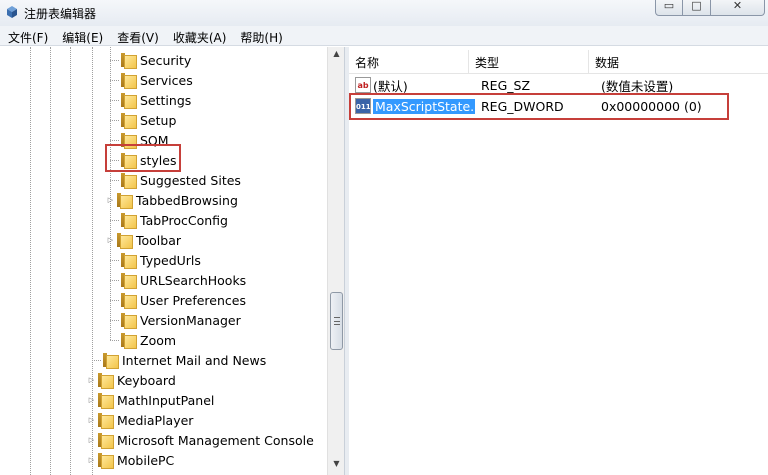 Image resolution: width=768 pixels, height=475 pixels. I want to click on tree-item: Suggested Sites, so click(175, 180).